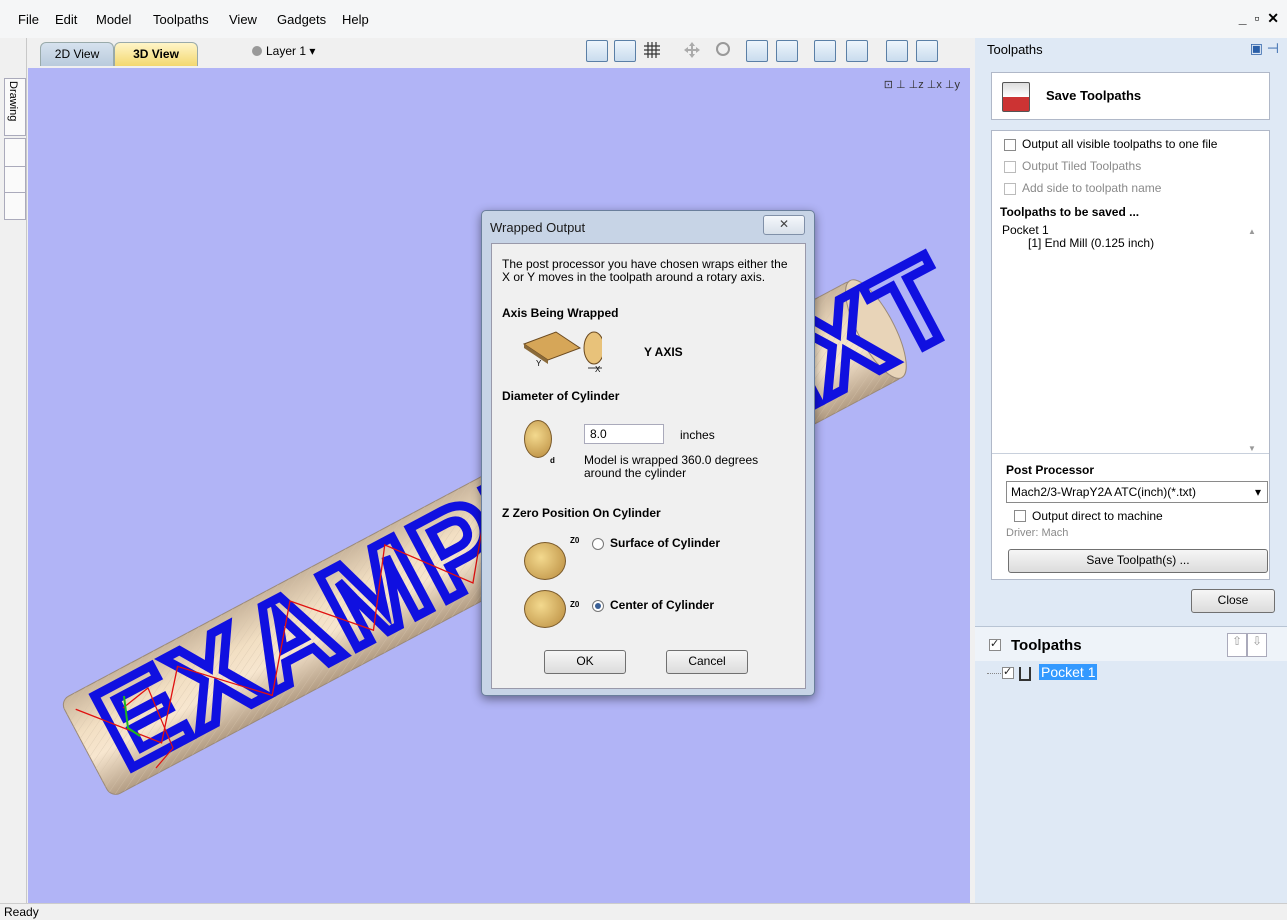 The height and width of the screenshot is (920, 1287). Describe the element at coordinates (1091, 243) in the screenshot. I see `list-item: [1] End Mill (0.125 inch)` at that location.